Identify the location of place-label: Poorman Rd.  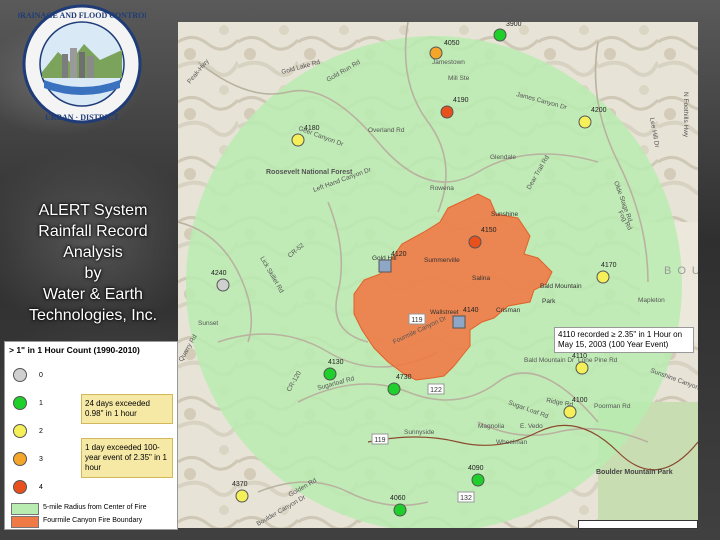
(612, 406).